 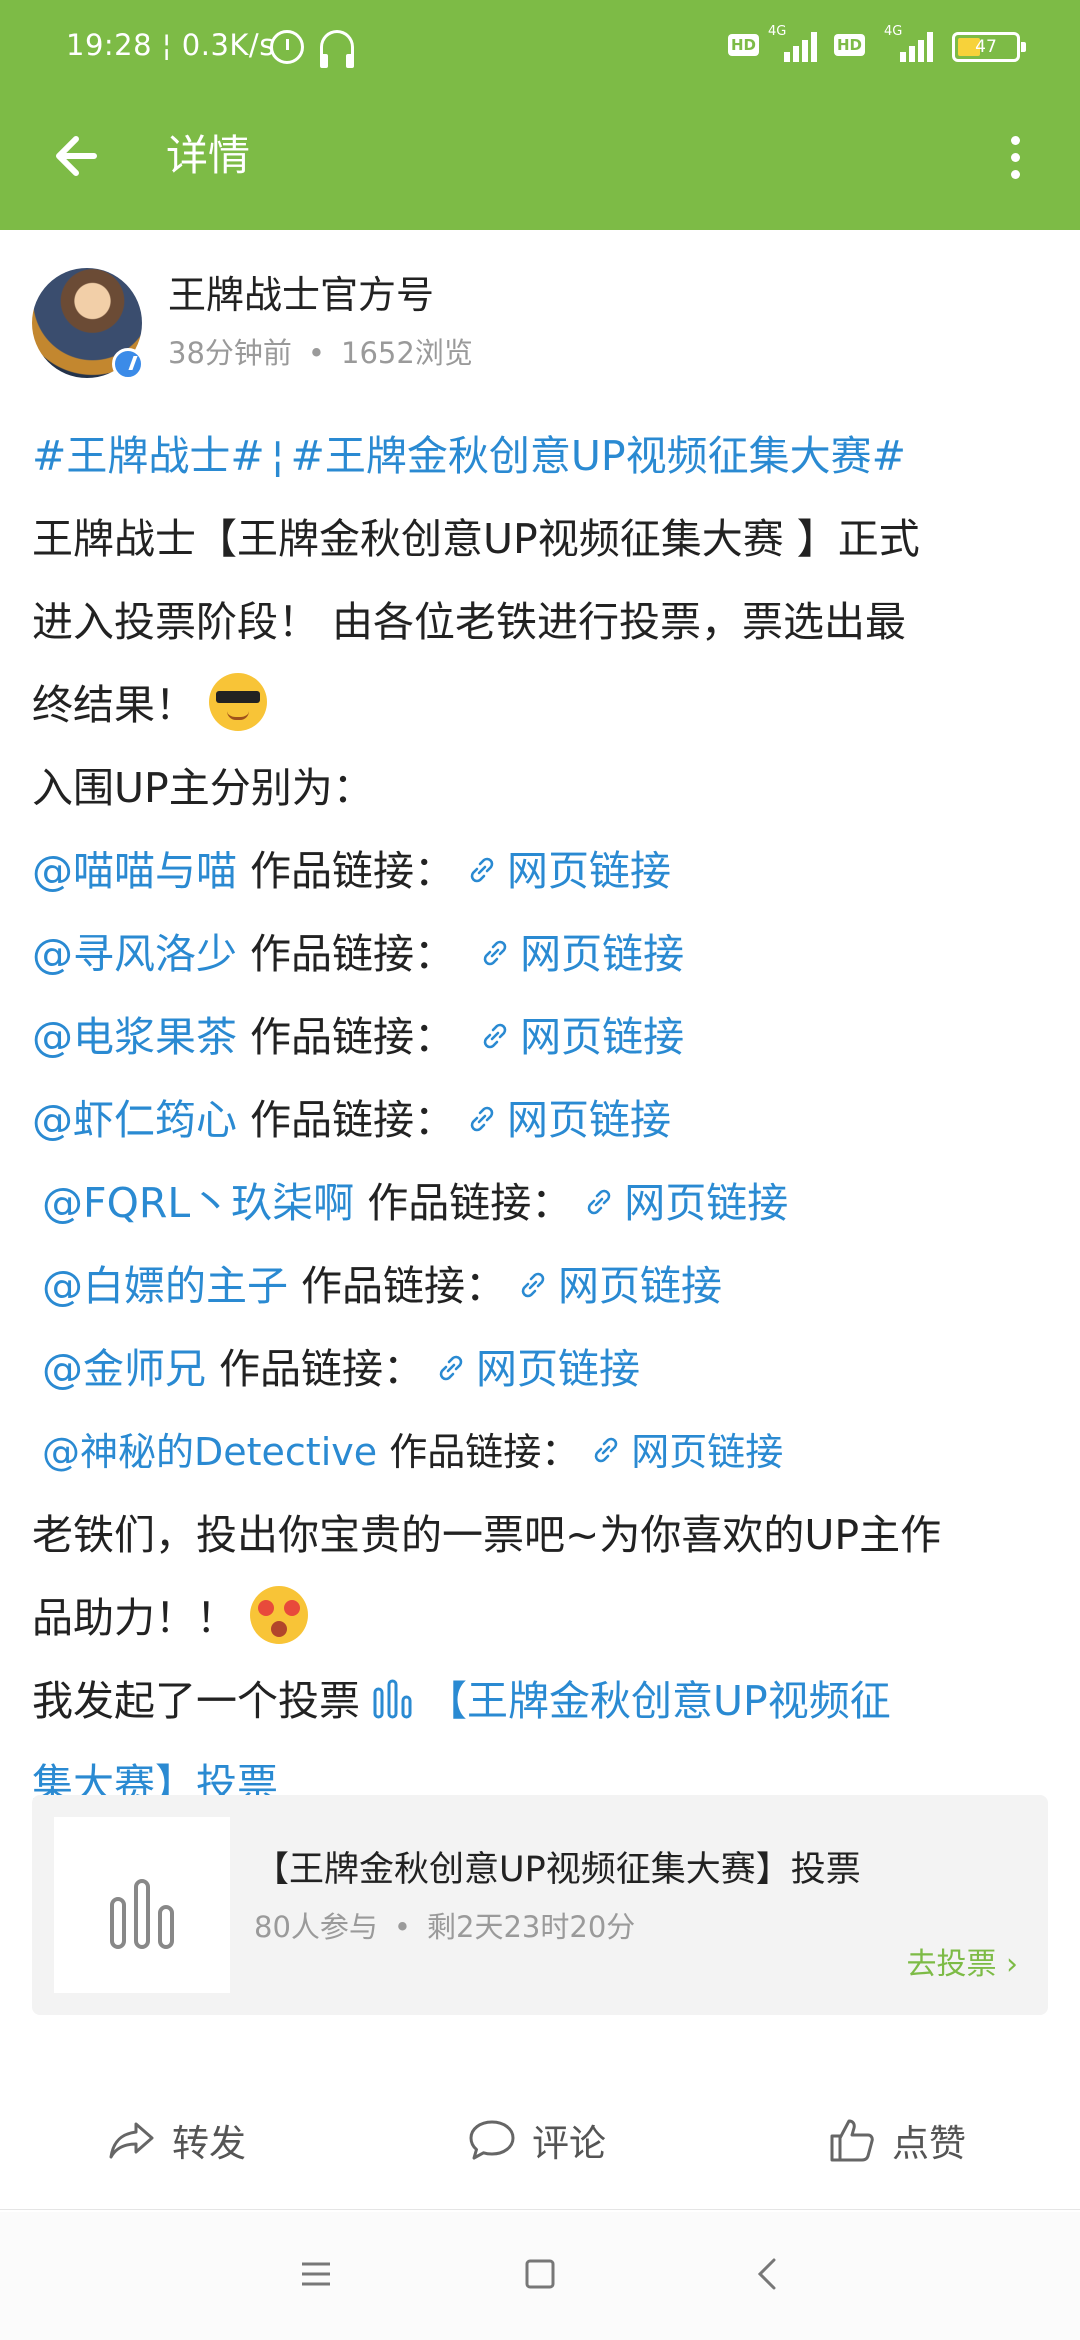 I want to click on share-button: 转发, so click(x=176, y=2140).